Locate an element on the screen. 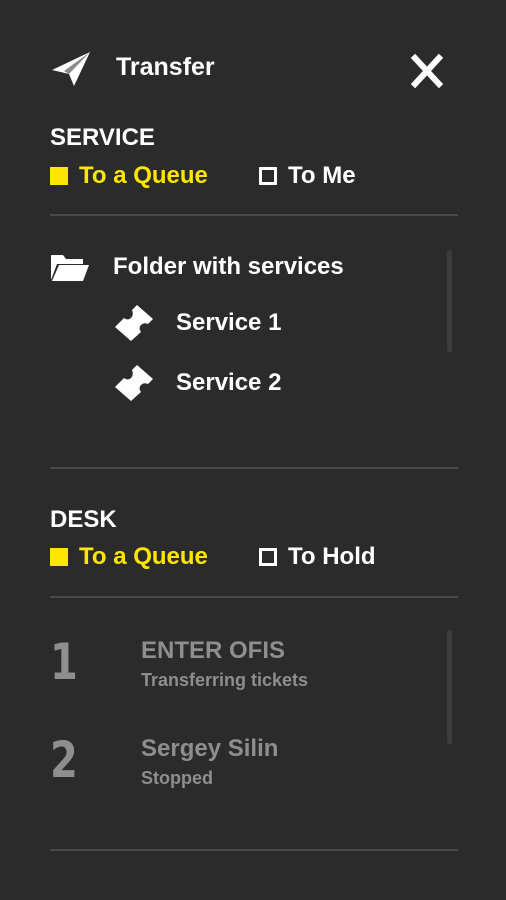 The width and height of the screenshot is (506, 900). desk-name: Sergey Silin is located at coordinates (210, 748).